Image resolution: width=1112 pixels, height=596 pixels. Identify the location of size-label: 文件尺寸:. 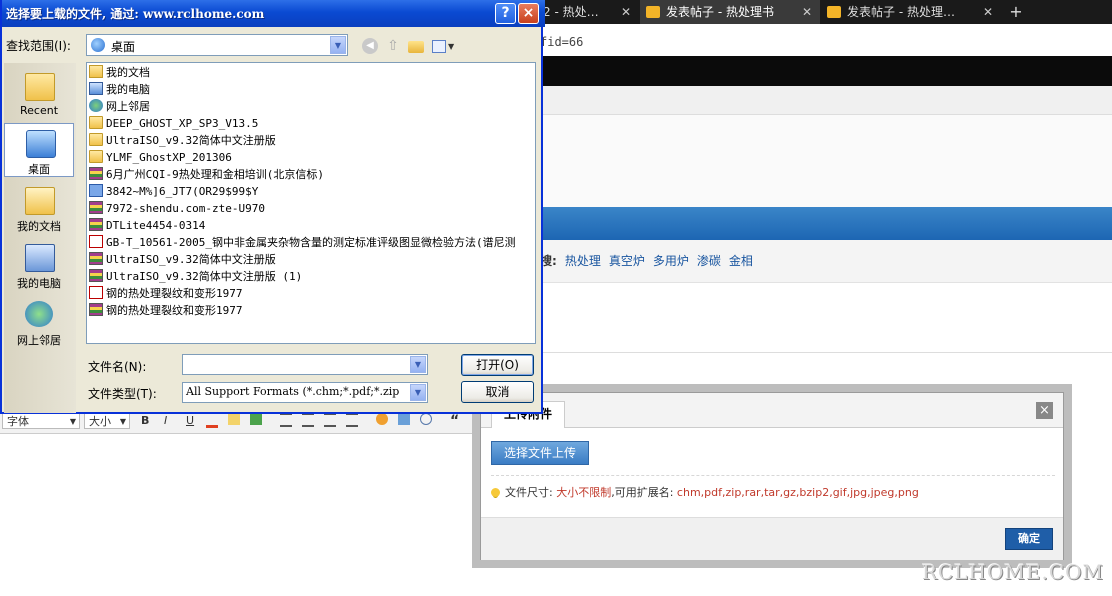
(529, 492).